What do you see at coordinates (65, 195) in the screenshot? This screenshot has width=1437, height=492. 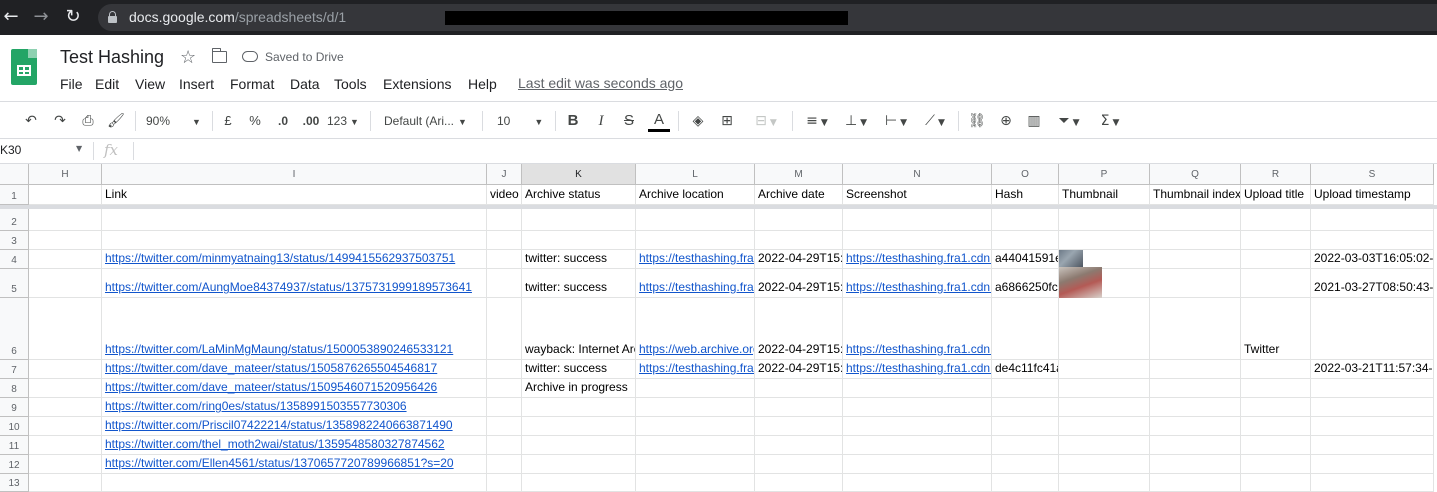 I see `cell-h1` at bounding box center [65, 195].